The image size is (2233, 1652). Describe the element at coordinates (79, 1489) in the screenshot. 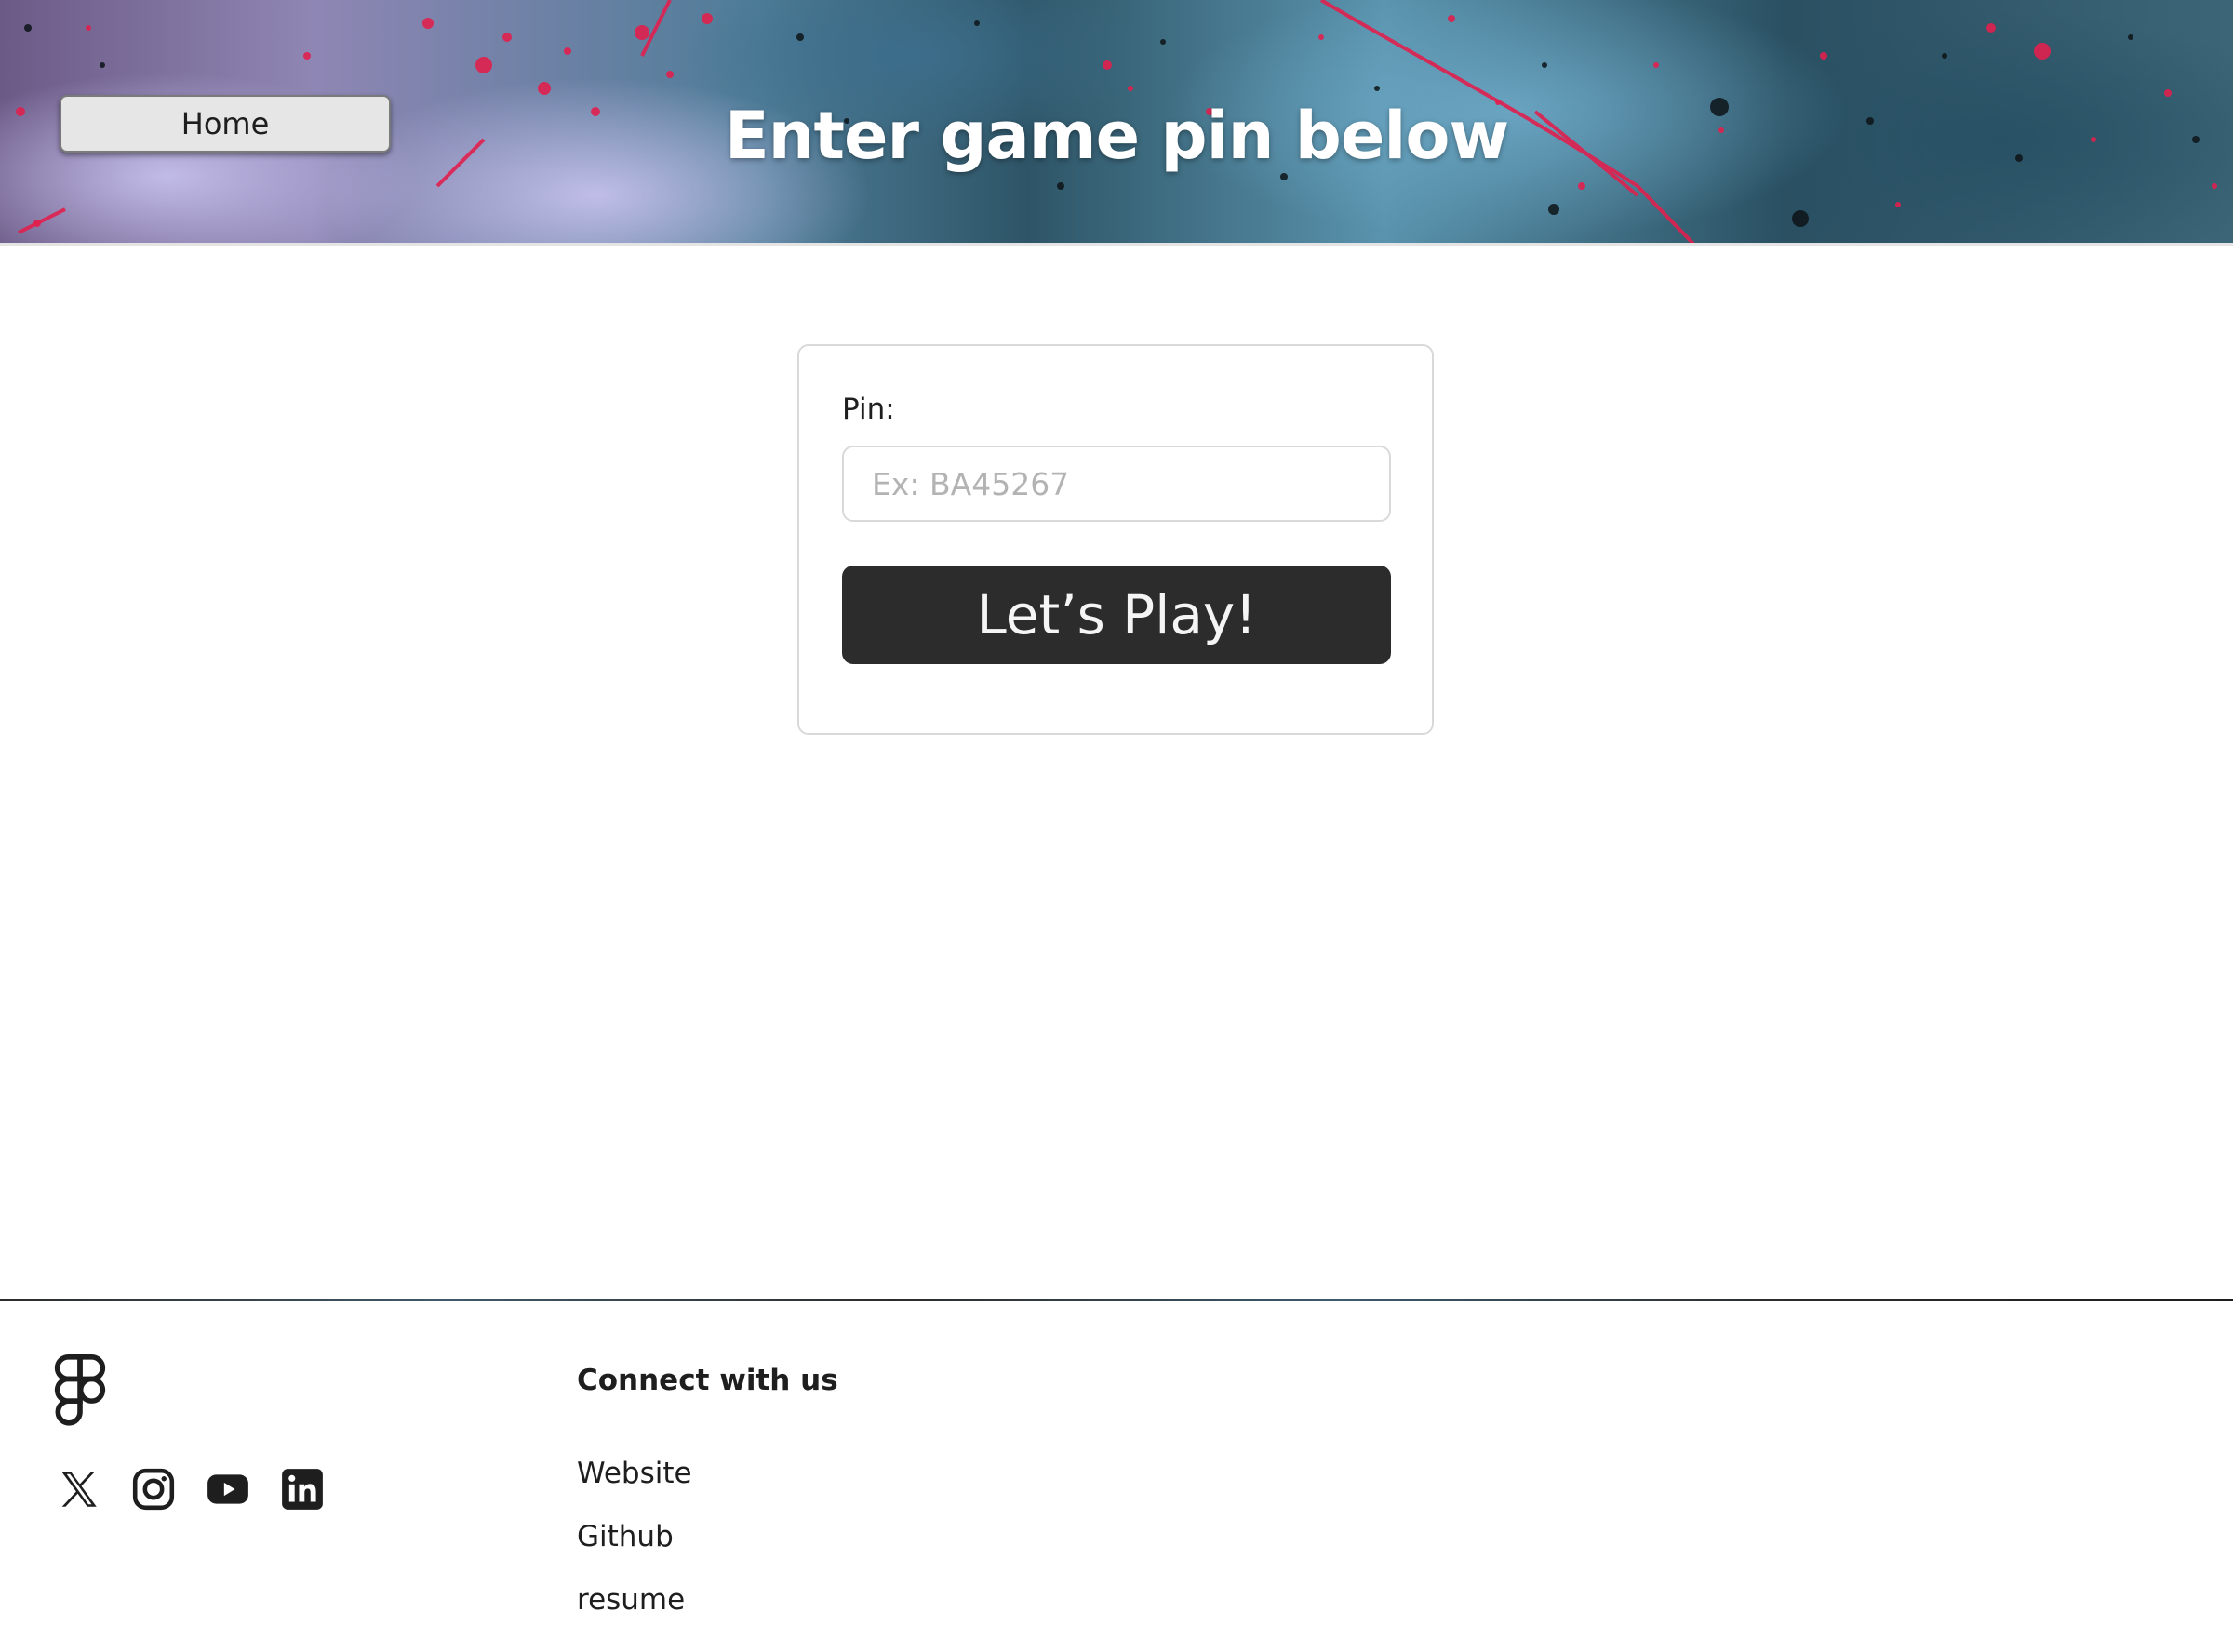

I see `x-icon` at that location.